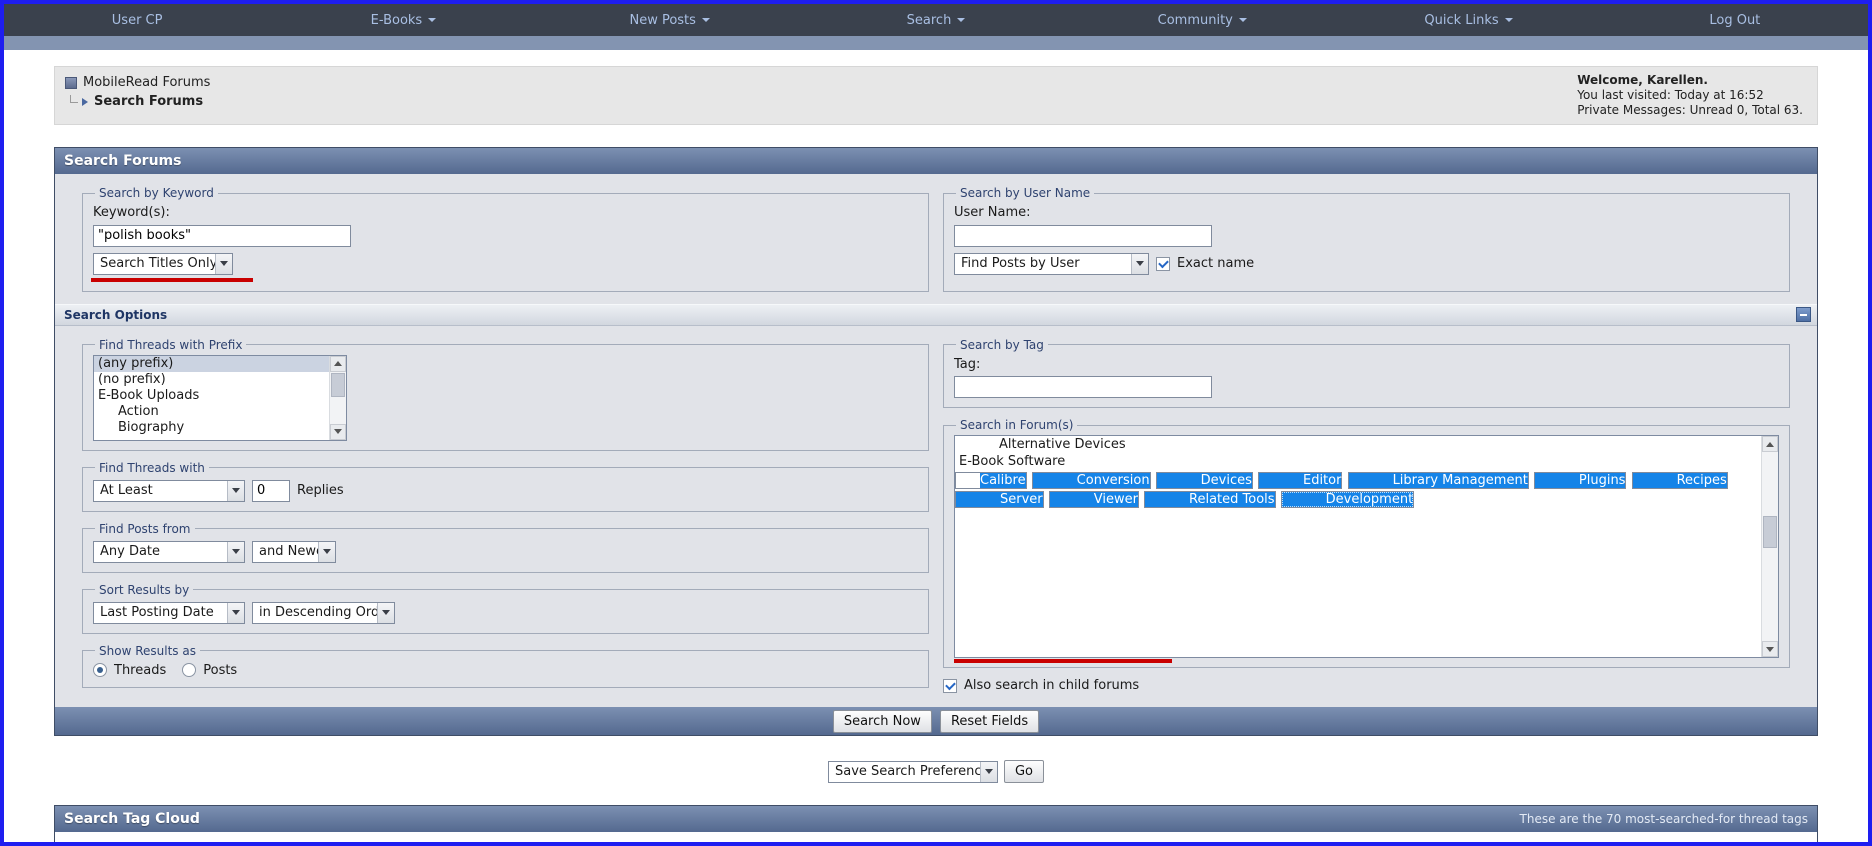 The height and width of the screenshot is (846, 1872). I want to click on nav-item-label: Log Out, so click(1735, 20).